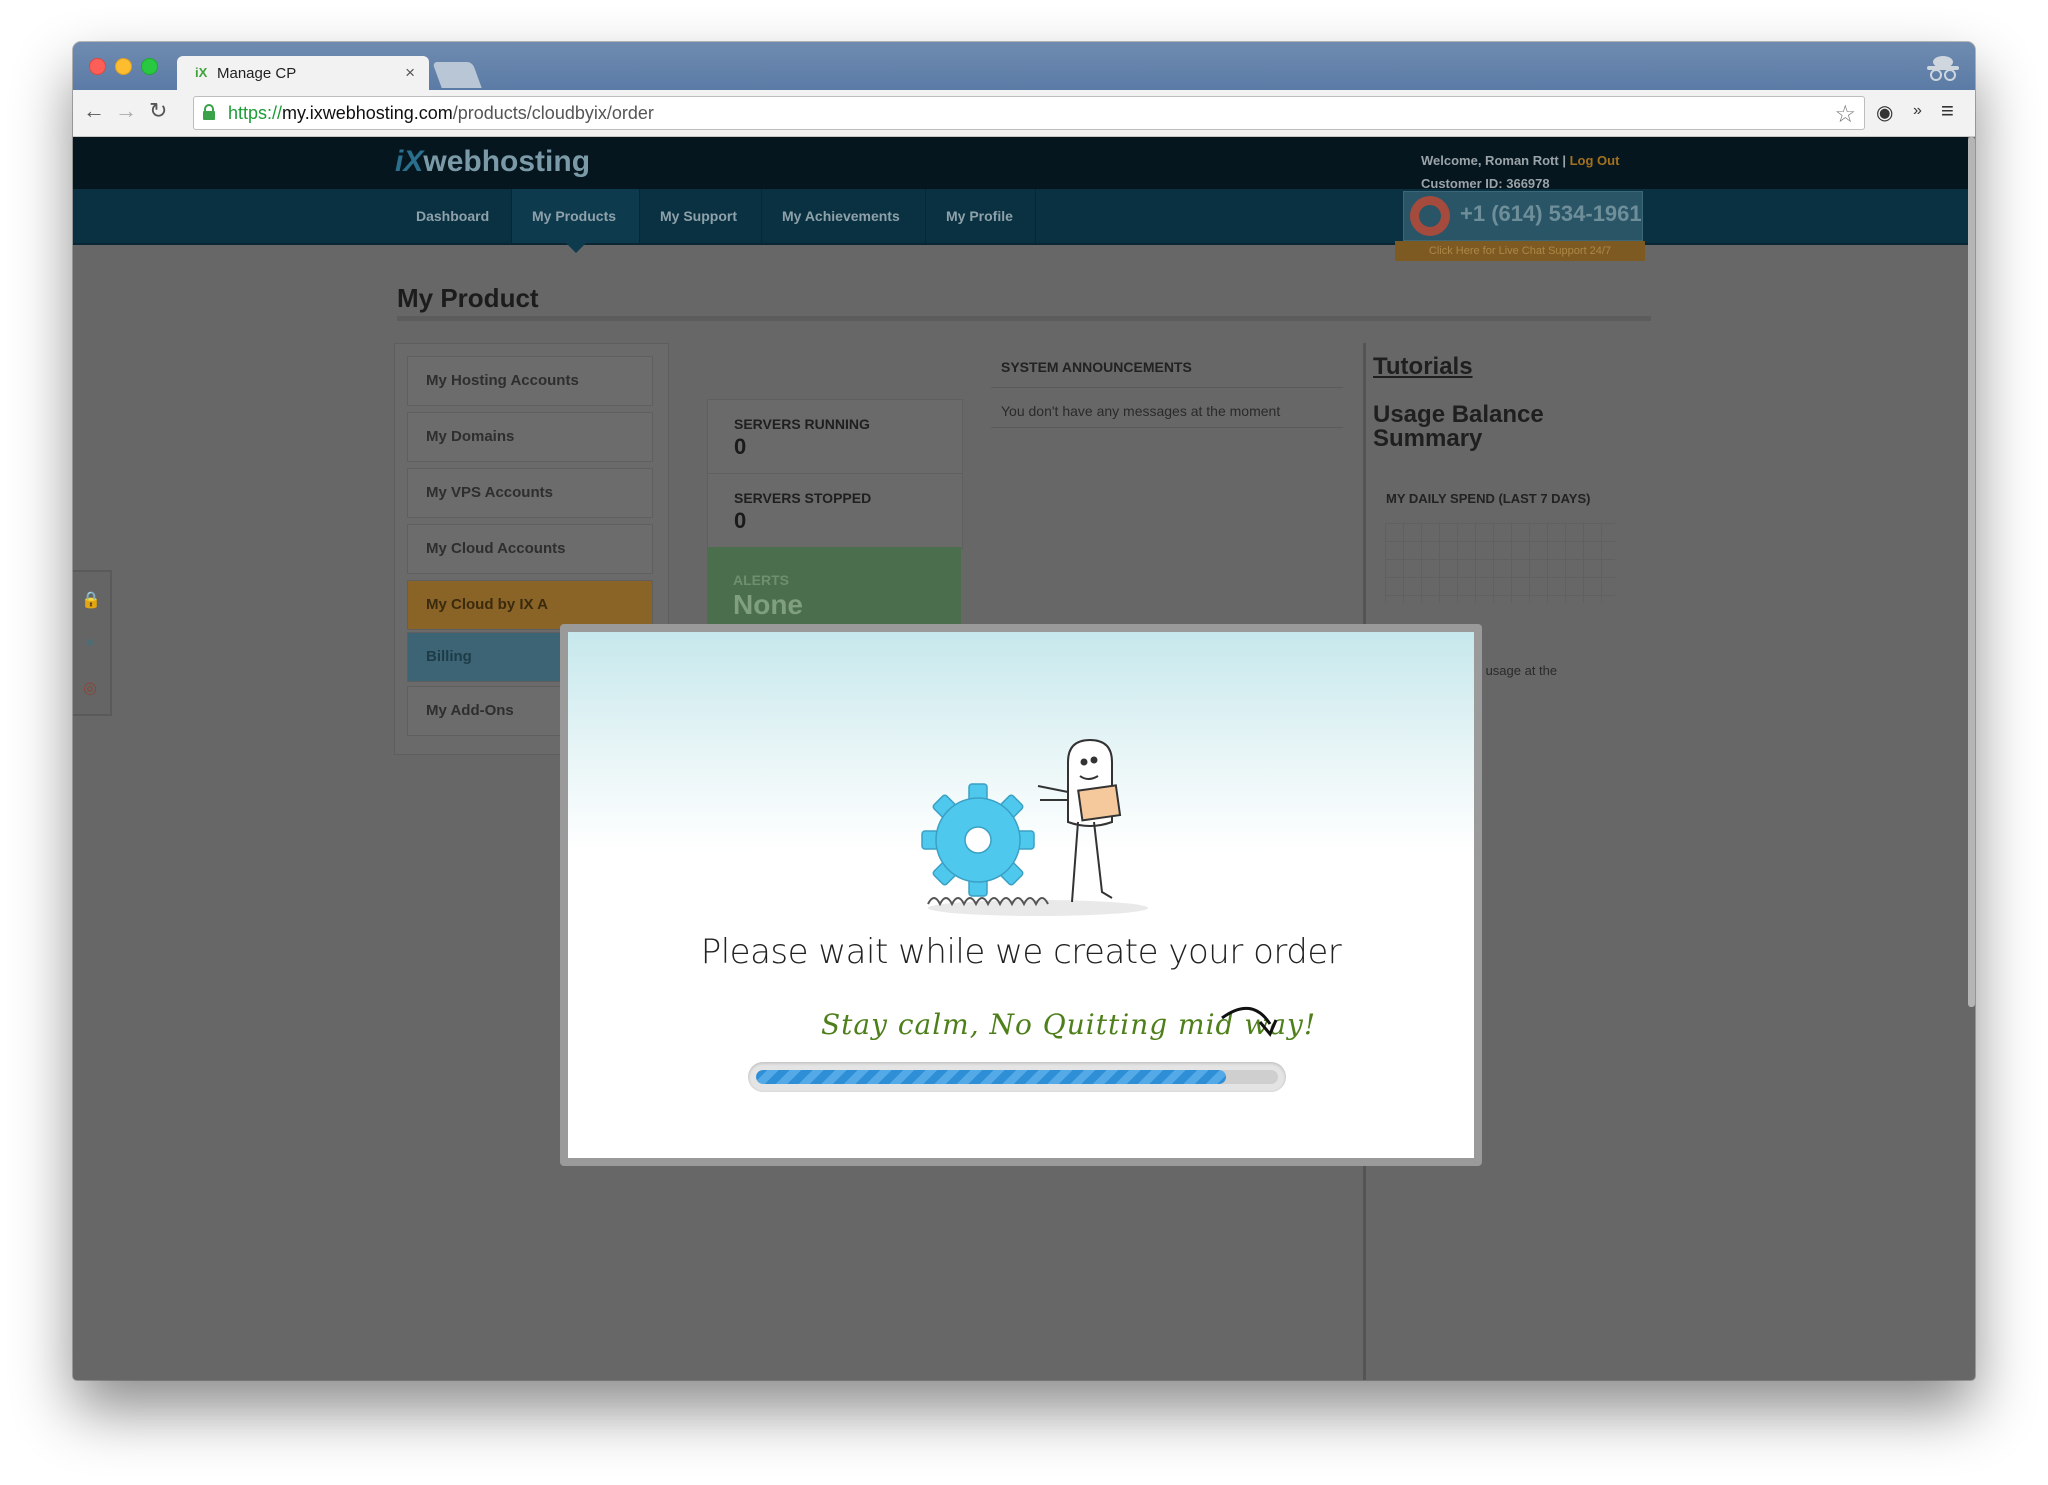 This screenshot has width=2048, height=1485. What do you see at coordinates (844, 216) in the screenshot?
I see `nav-my-achievements: My Achievements` at bounding box center [844, 216].